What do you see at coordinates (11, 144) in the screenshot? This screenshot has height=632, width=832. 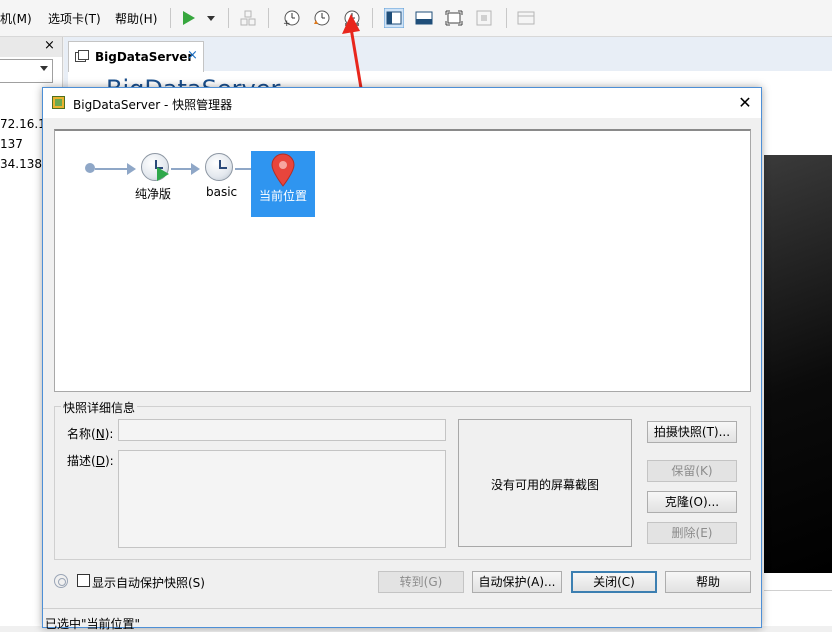 I see `ip-text: 137` at bounding box center [11, 144].